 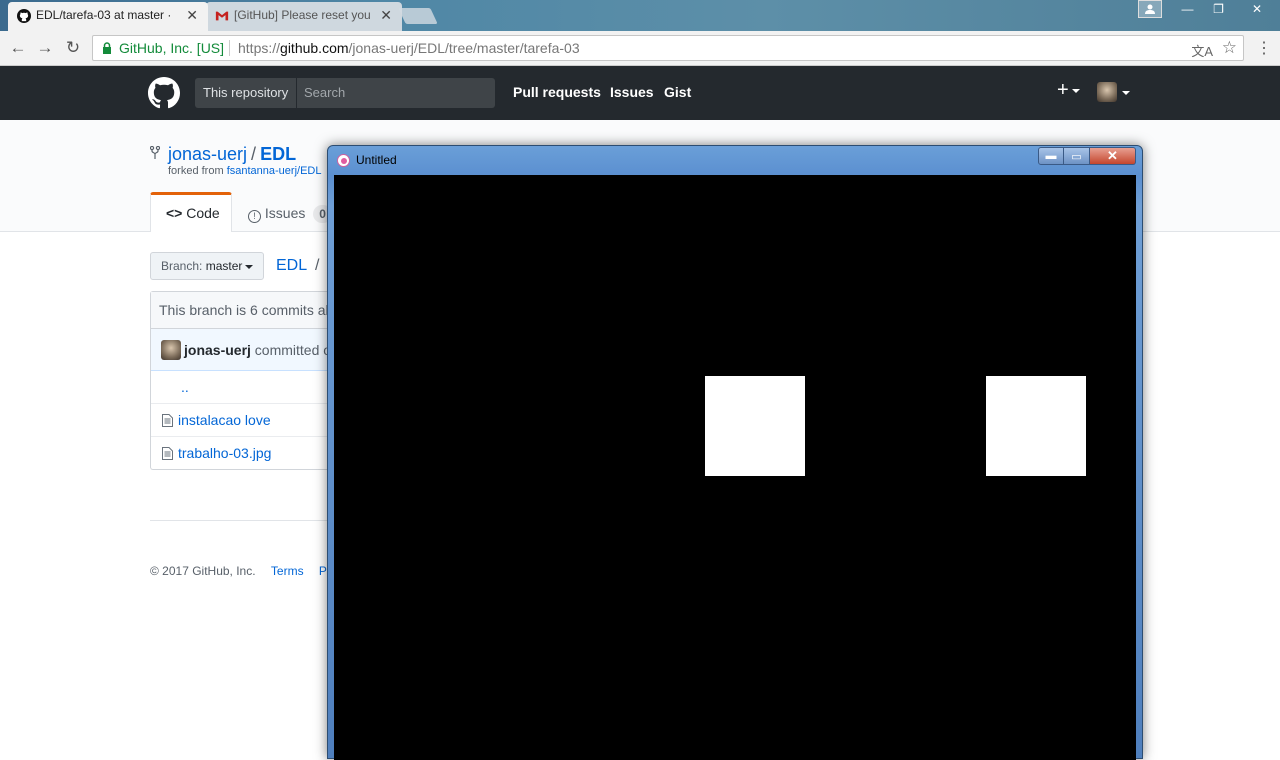 I want to click on file-link: instalacao love, so click(x=224, y=420).